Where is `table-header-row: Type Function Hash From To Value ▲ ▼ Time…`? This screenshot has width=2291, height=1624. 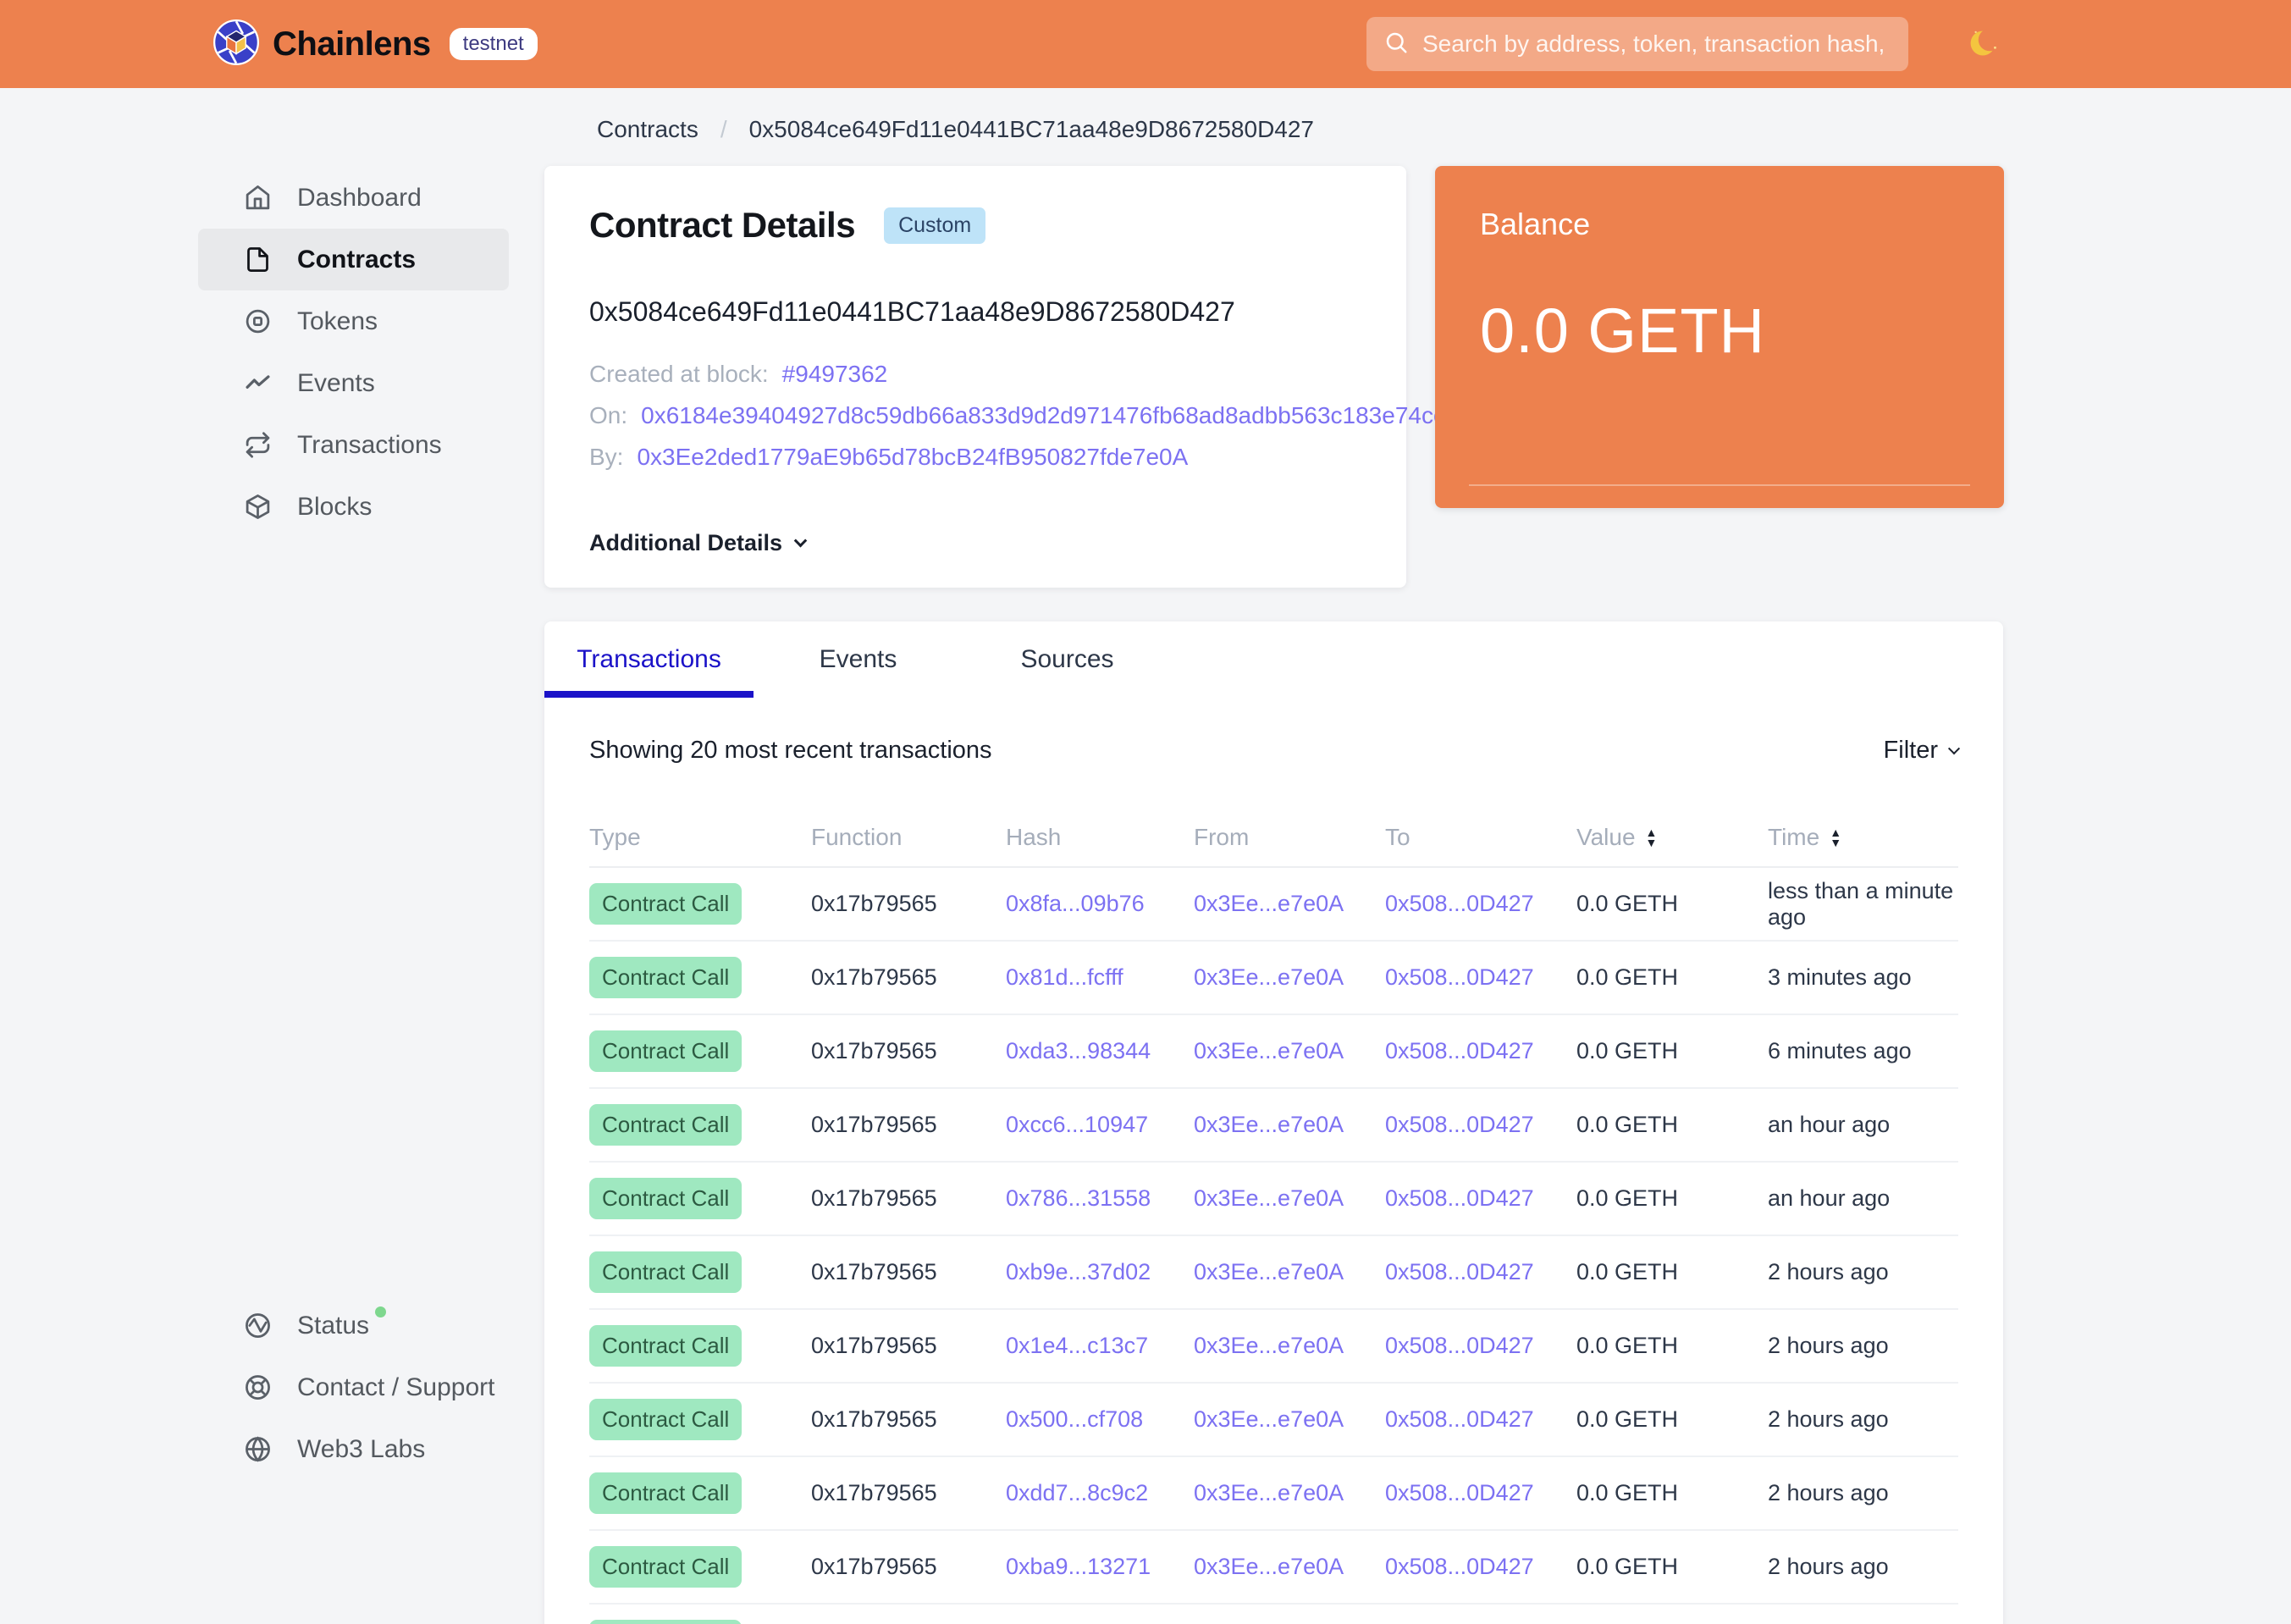
table-header-row: Type Function Hash From To Value ▲ ▼ Time… is located at coordinates (1273, 846).